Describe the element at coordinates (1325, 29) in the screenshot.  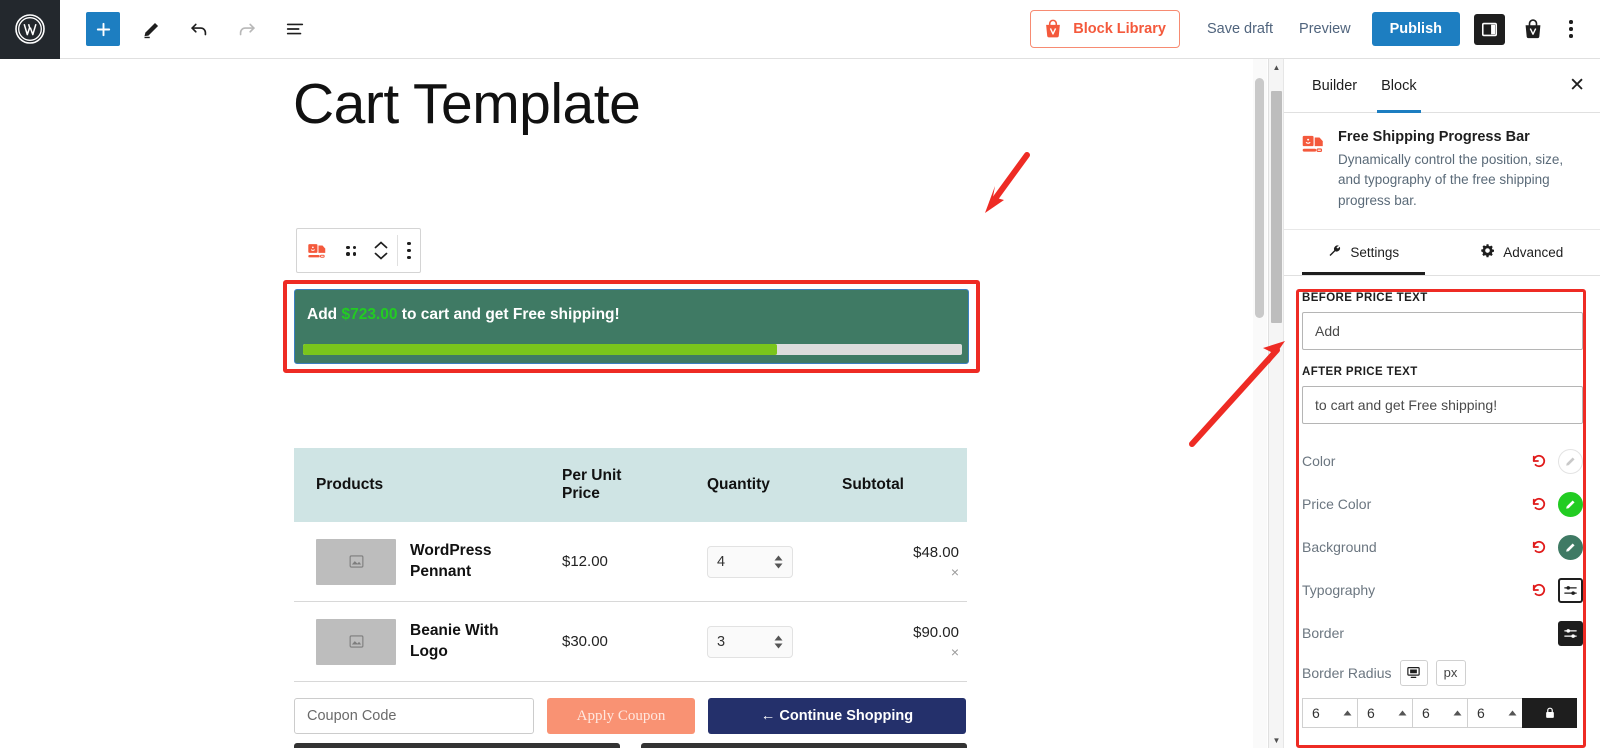
I see `preview-button: Preview` at that location.